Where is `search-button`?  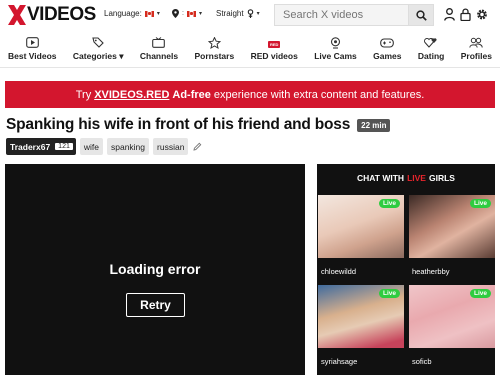
search-button is located at coordinates (421, 15).